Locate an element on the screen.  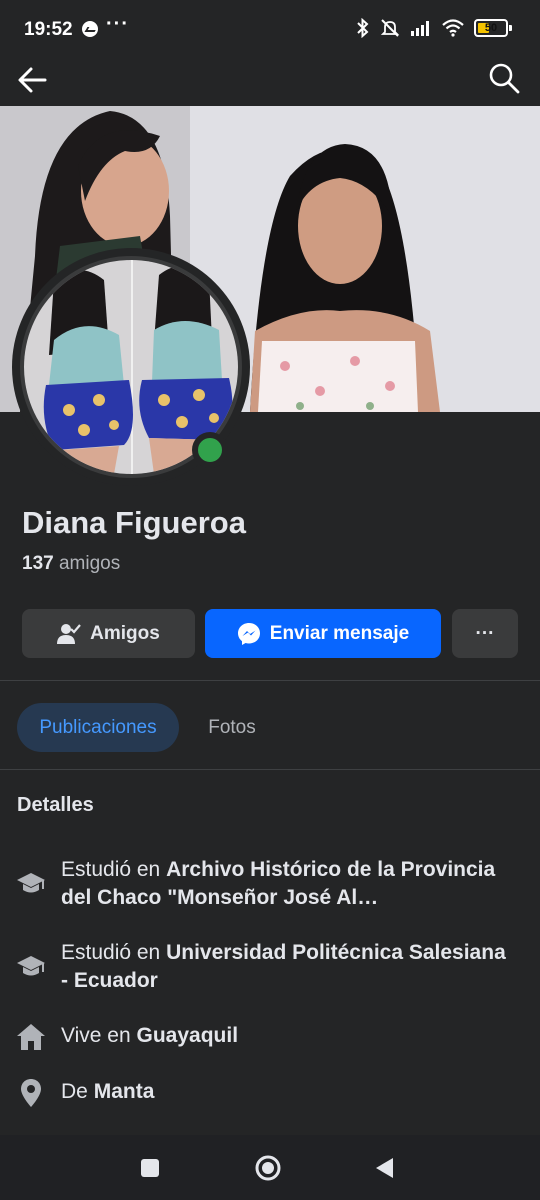
home-circle-icon is located at coordinates (268, 1168).